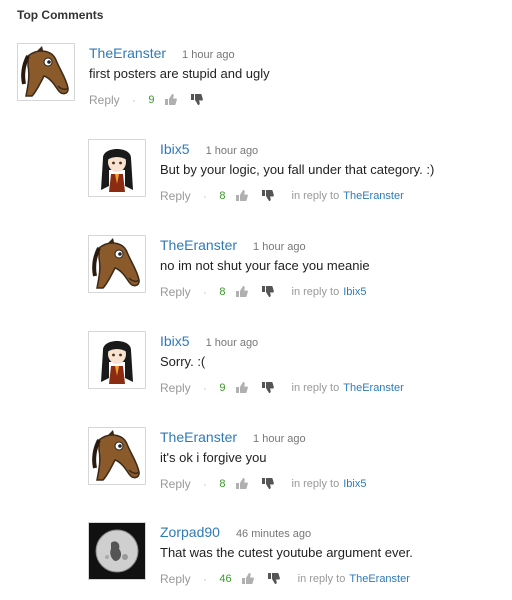  Describe the element at coordinates (265, 265) in the screenshot. I see `comment-text: no im not shut your face you meanie` at that location.